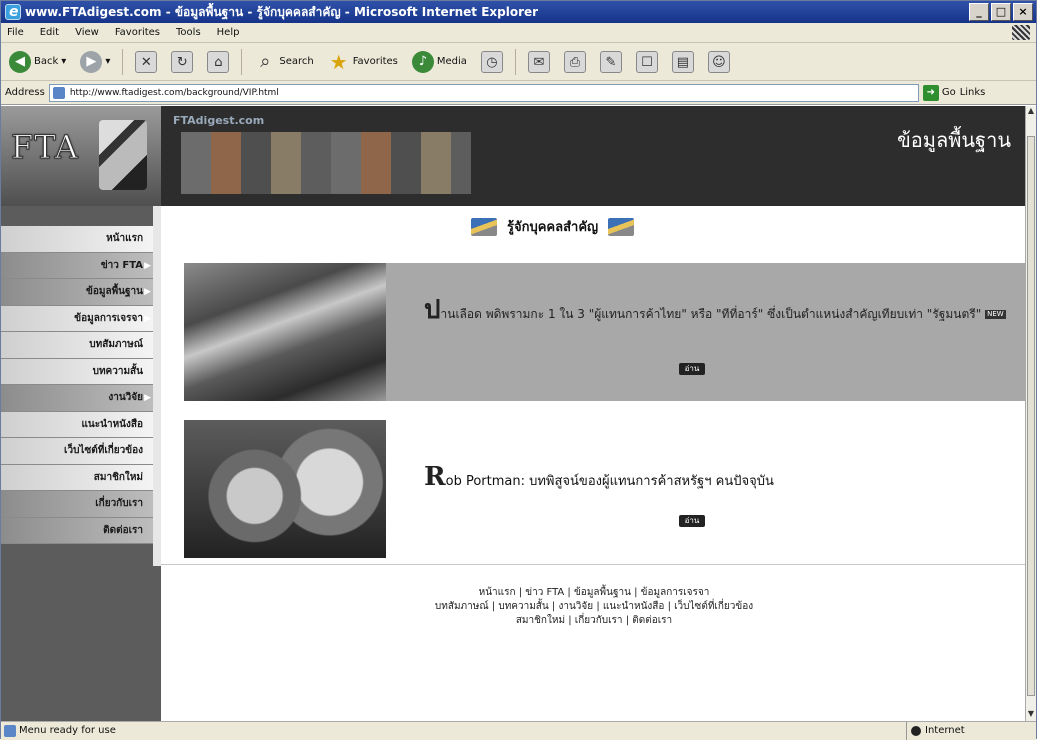  What do you see at coordinates (283, 62) in the screenshot?
I see `search-button: ⌕ Search` at bounding box center [283, 62].